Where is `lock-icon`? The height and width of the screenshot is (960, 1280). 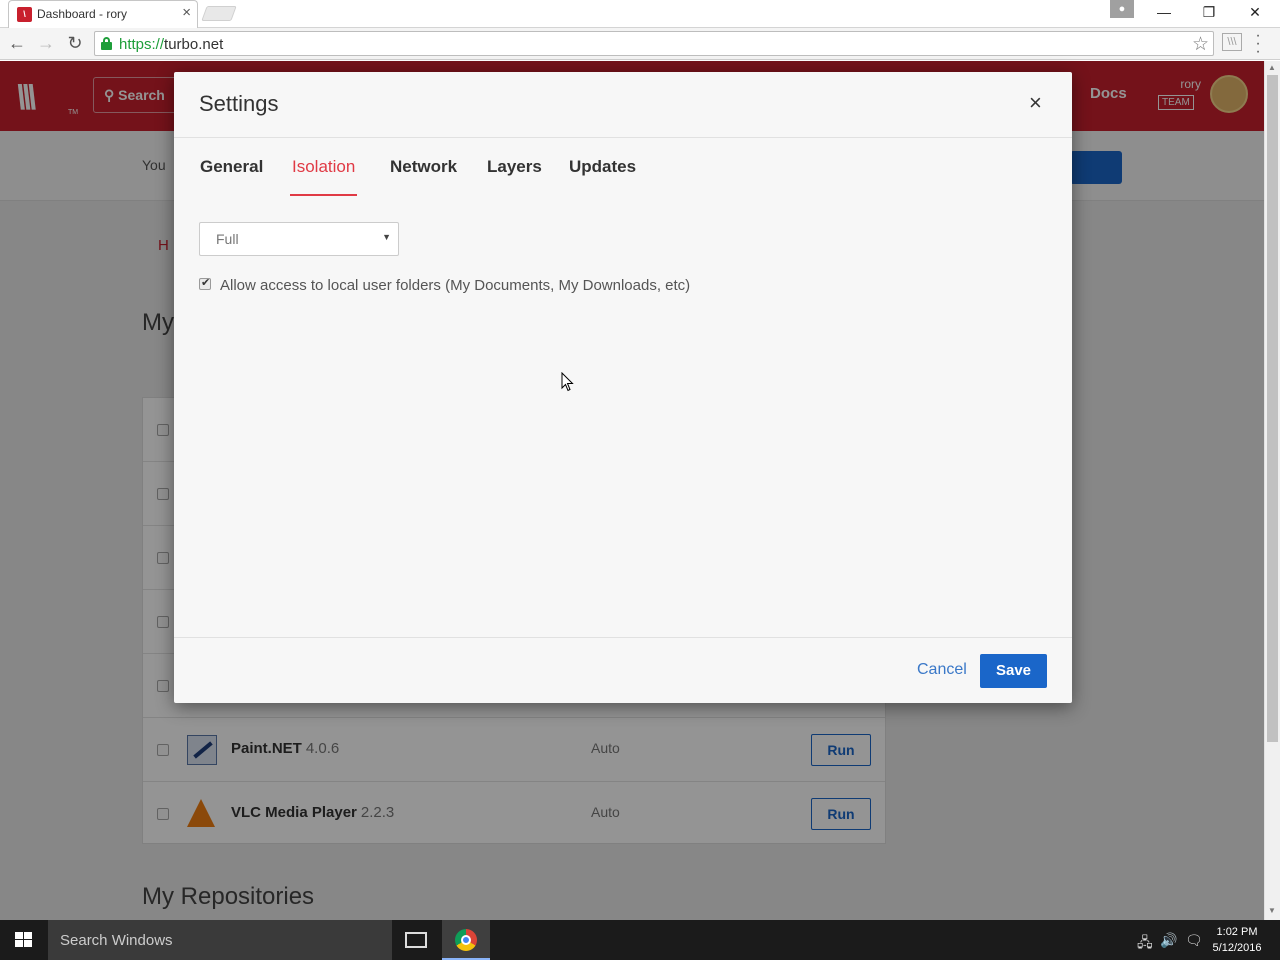 lock-icon is located at coordinates (106, 43).